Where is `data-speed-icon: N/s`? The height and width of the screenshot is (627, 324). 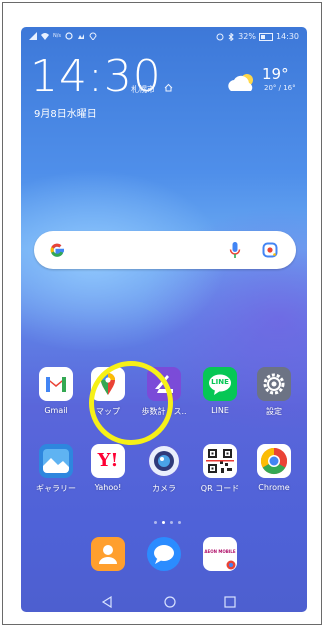 data-speed-icon: N/s is located at coordinates (57, 36).